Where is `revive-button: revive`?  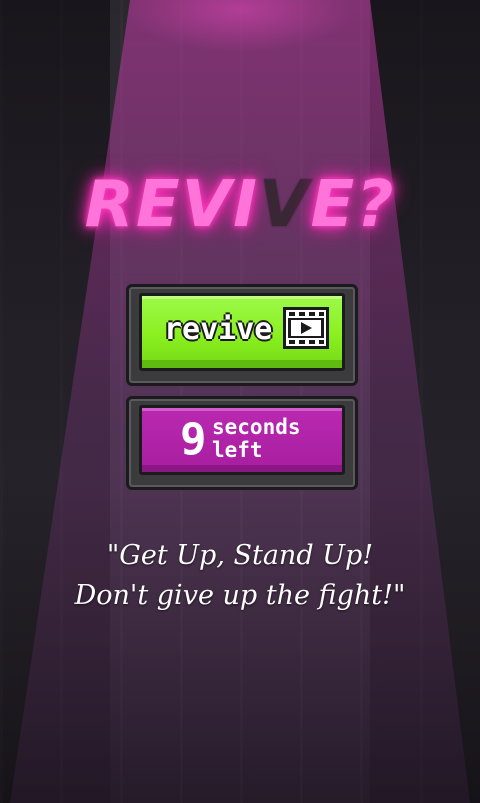 revive-button: revive is located at coordinates (242, 332).